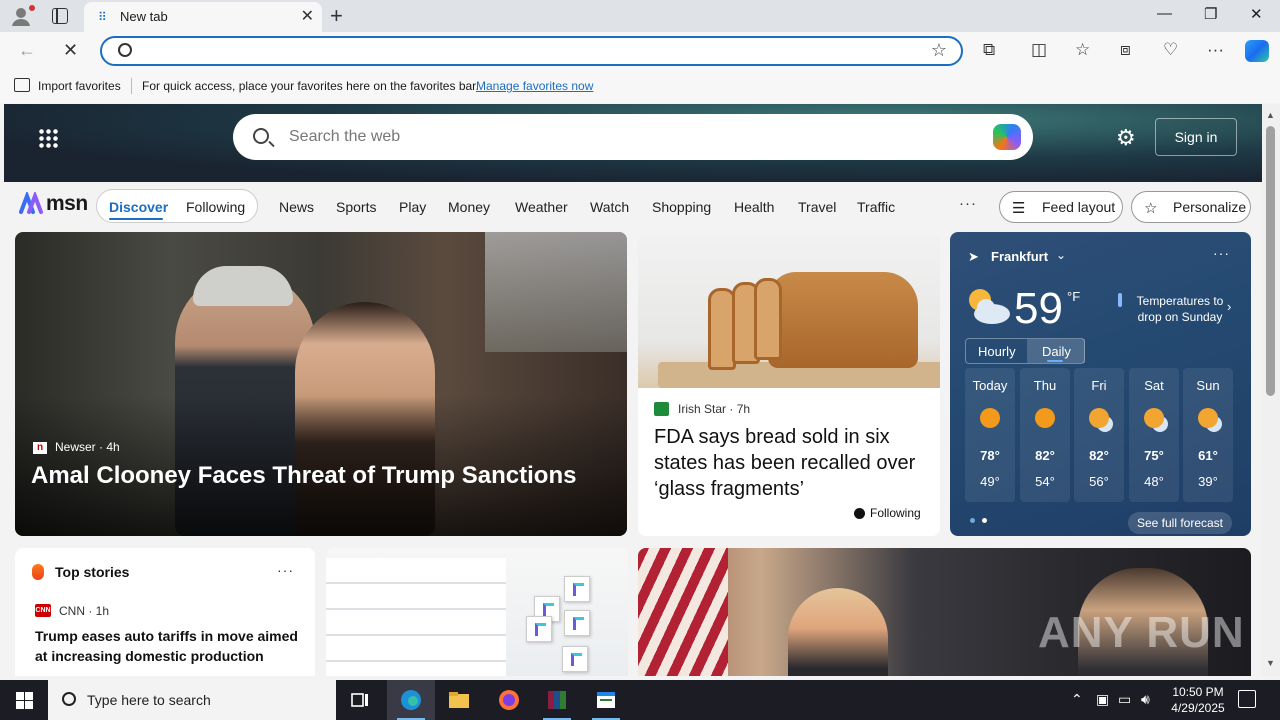 This screenshot has height=720, width=1280. What do you see at coordinates (859, 513) in the screenshot?
I see `check-circle-icon` at bounding box center [859, 513].